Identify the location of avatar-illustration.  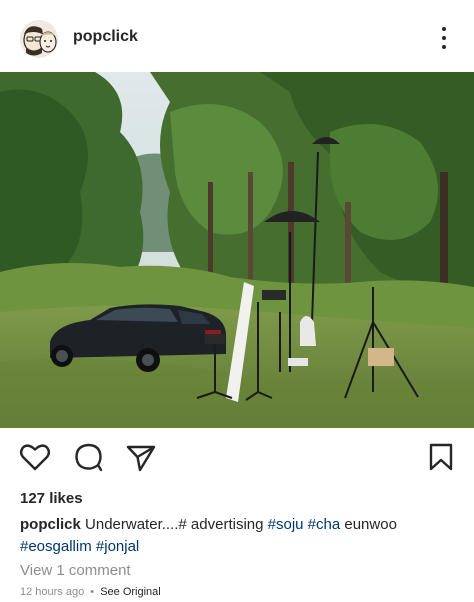
(39, 39).